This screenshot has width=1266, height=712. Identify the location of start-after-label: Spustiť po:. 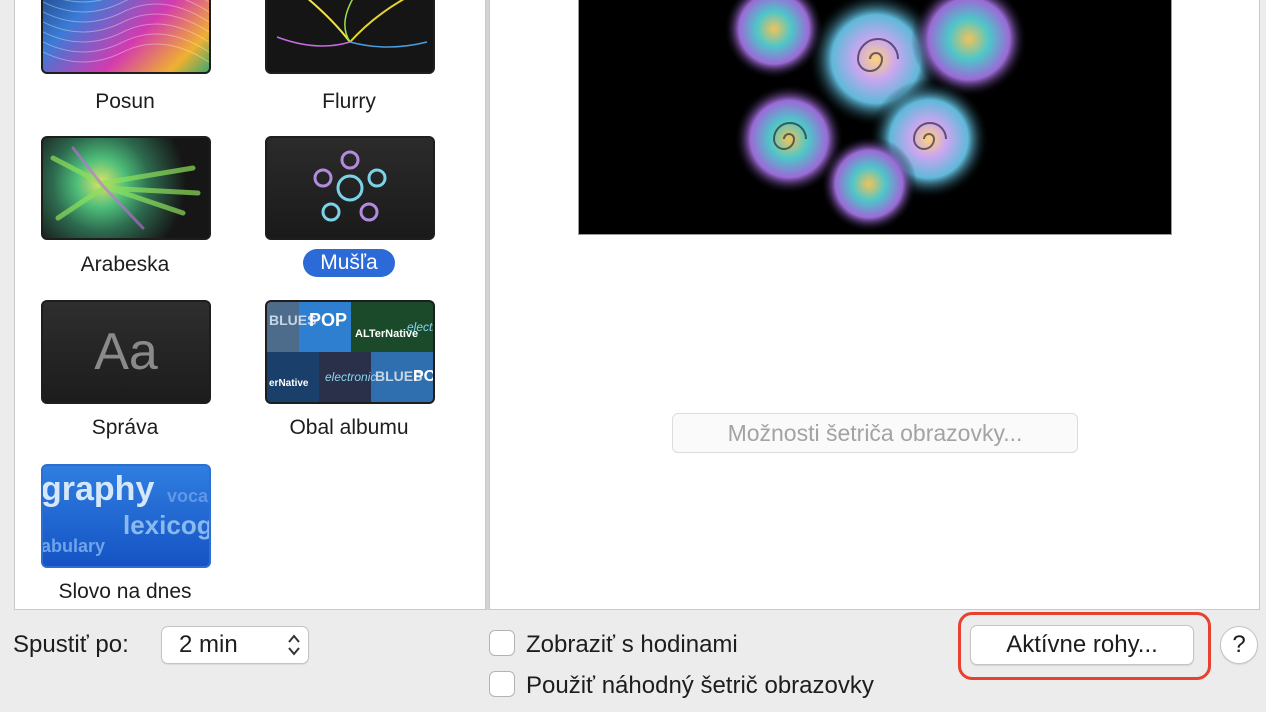
(71, 644).